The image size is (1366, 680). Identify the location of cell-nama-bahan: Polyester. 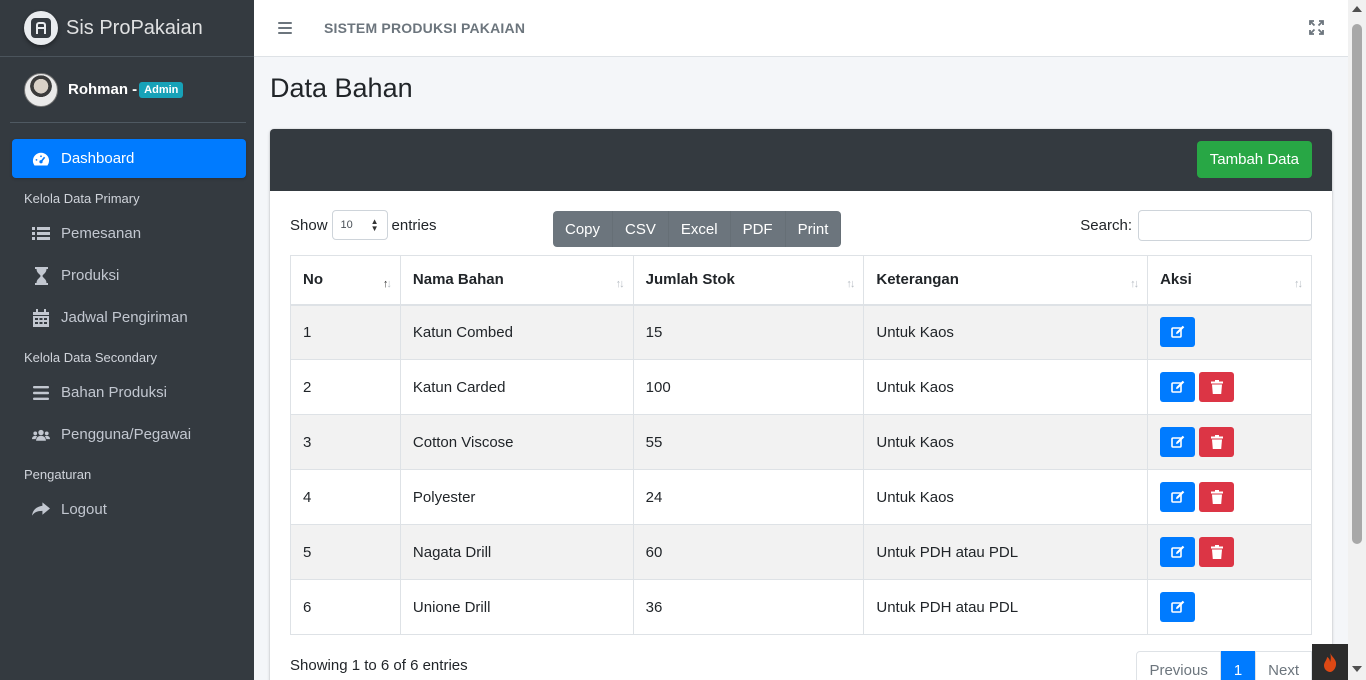
(516, 497).